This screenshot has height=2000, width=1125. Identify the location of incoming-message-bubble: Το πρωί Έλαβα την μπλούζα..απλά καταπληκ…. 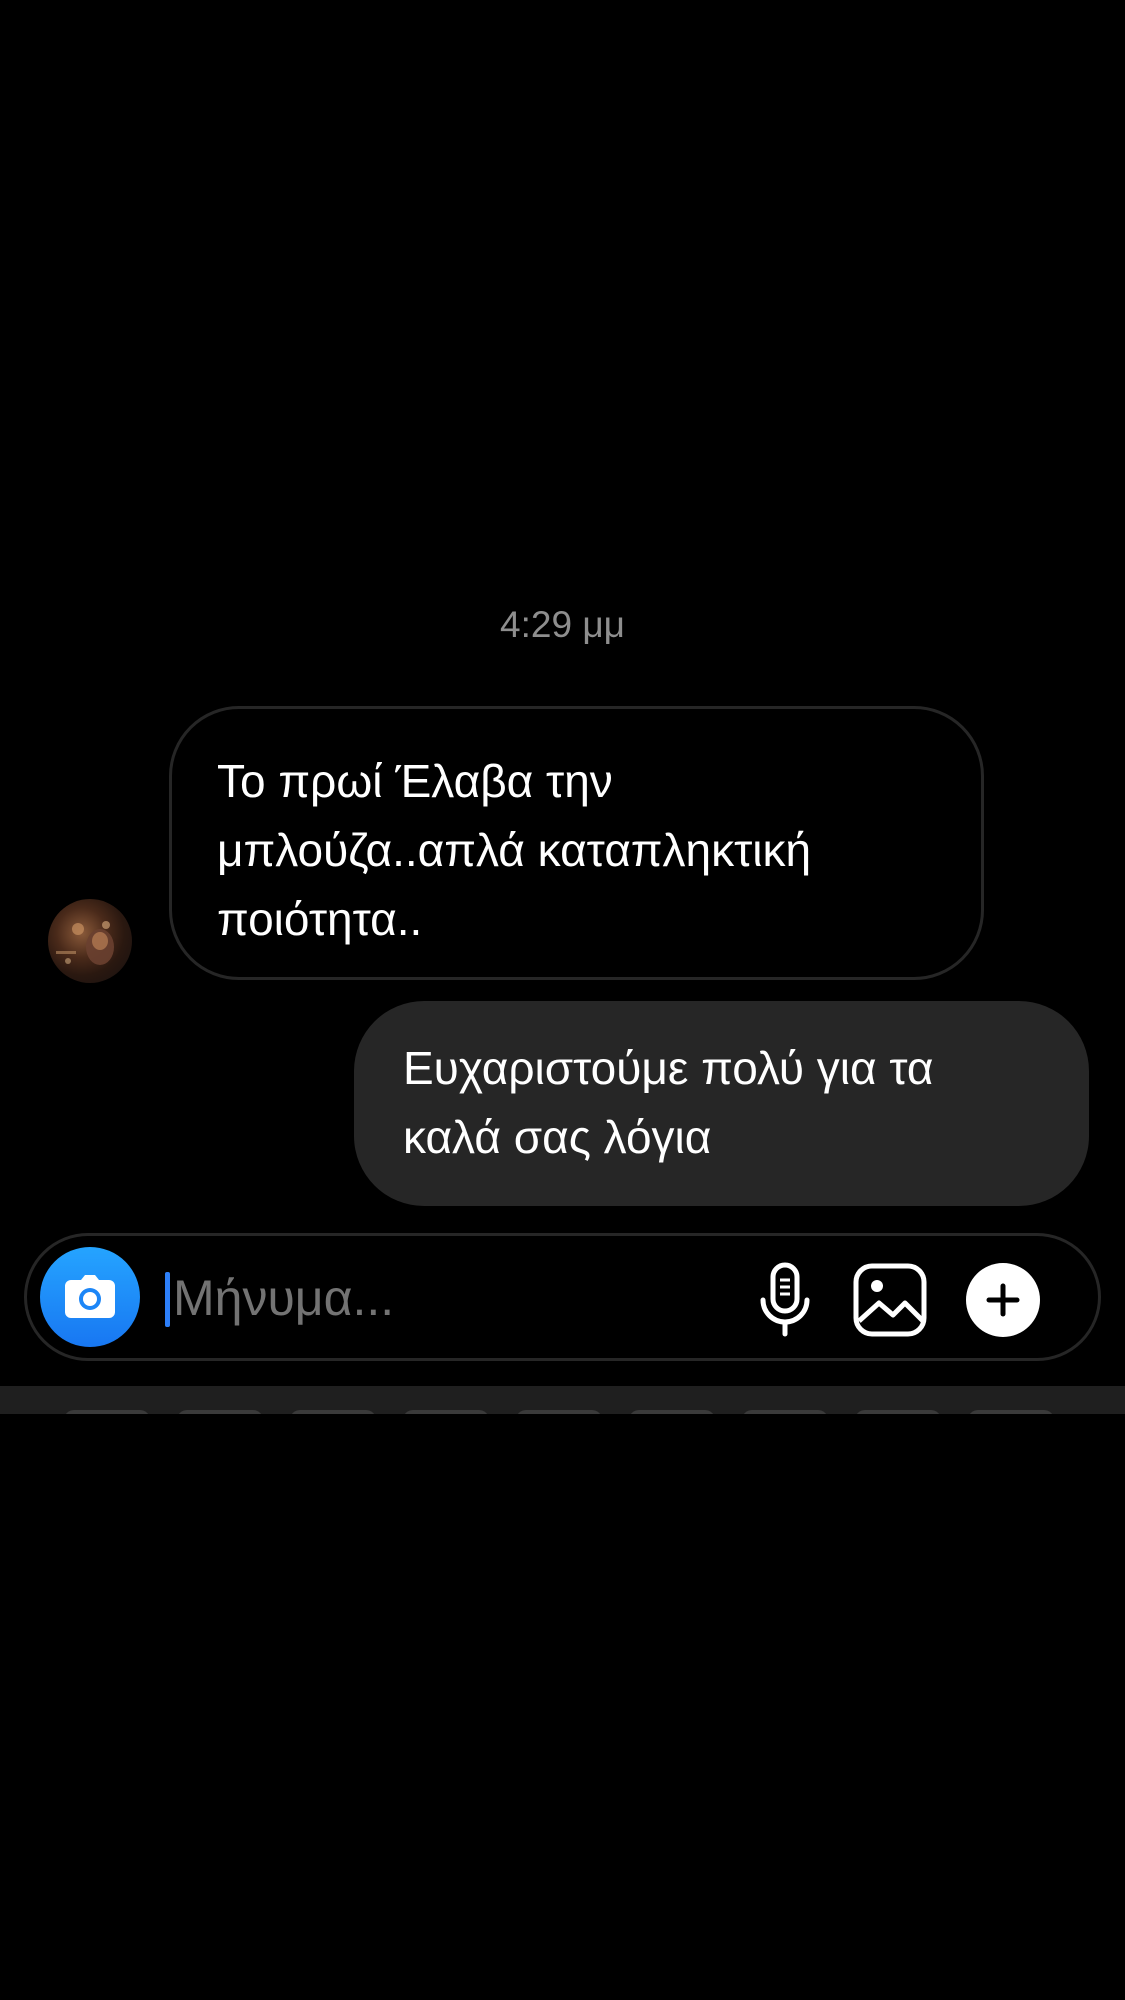
(576, 843).